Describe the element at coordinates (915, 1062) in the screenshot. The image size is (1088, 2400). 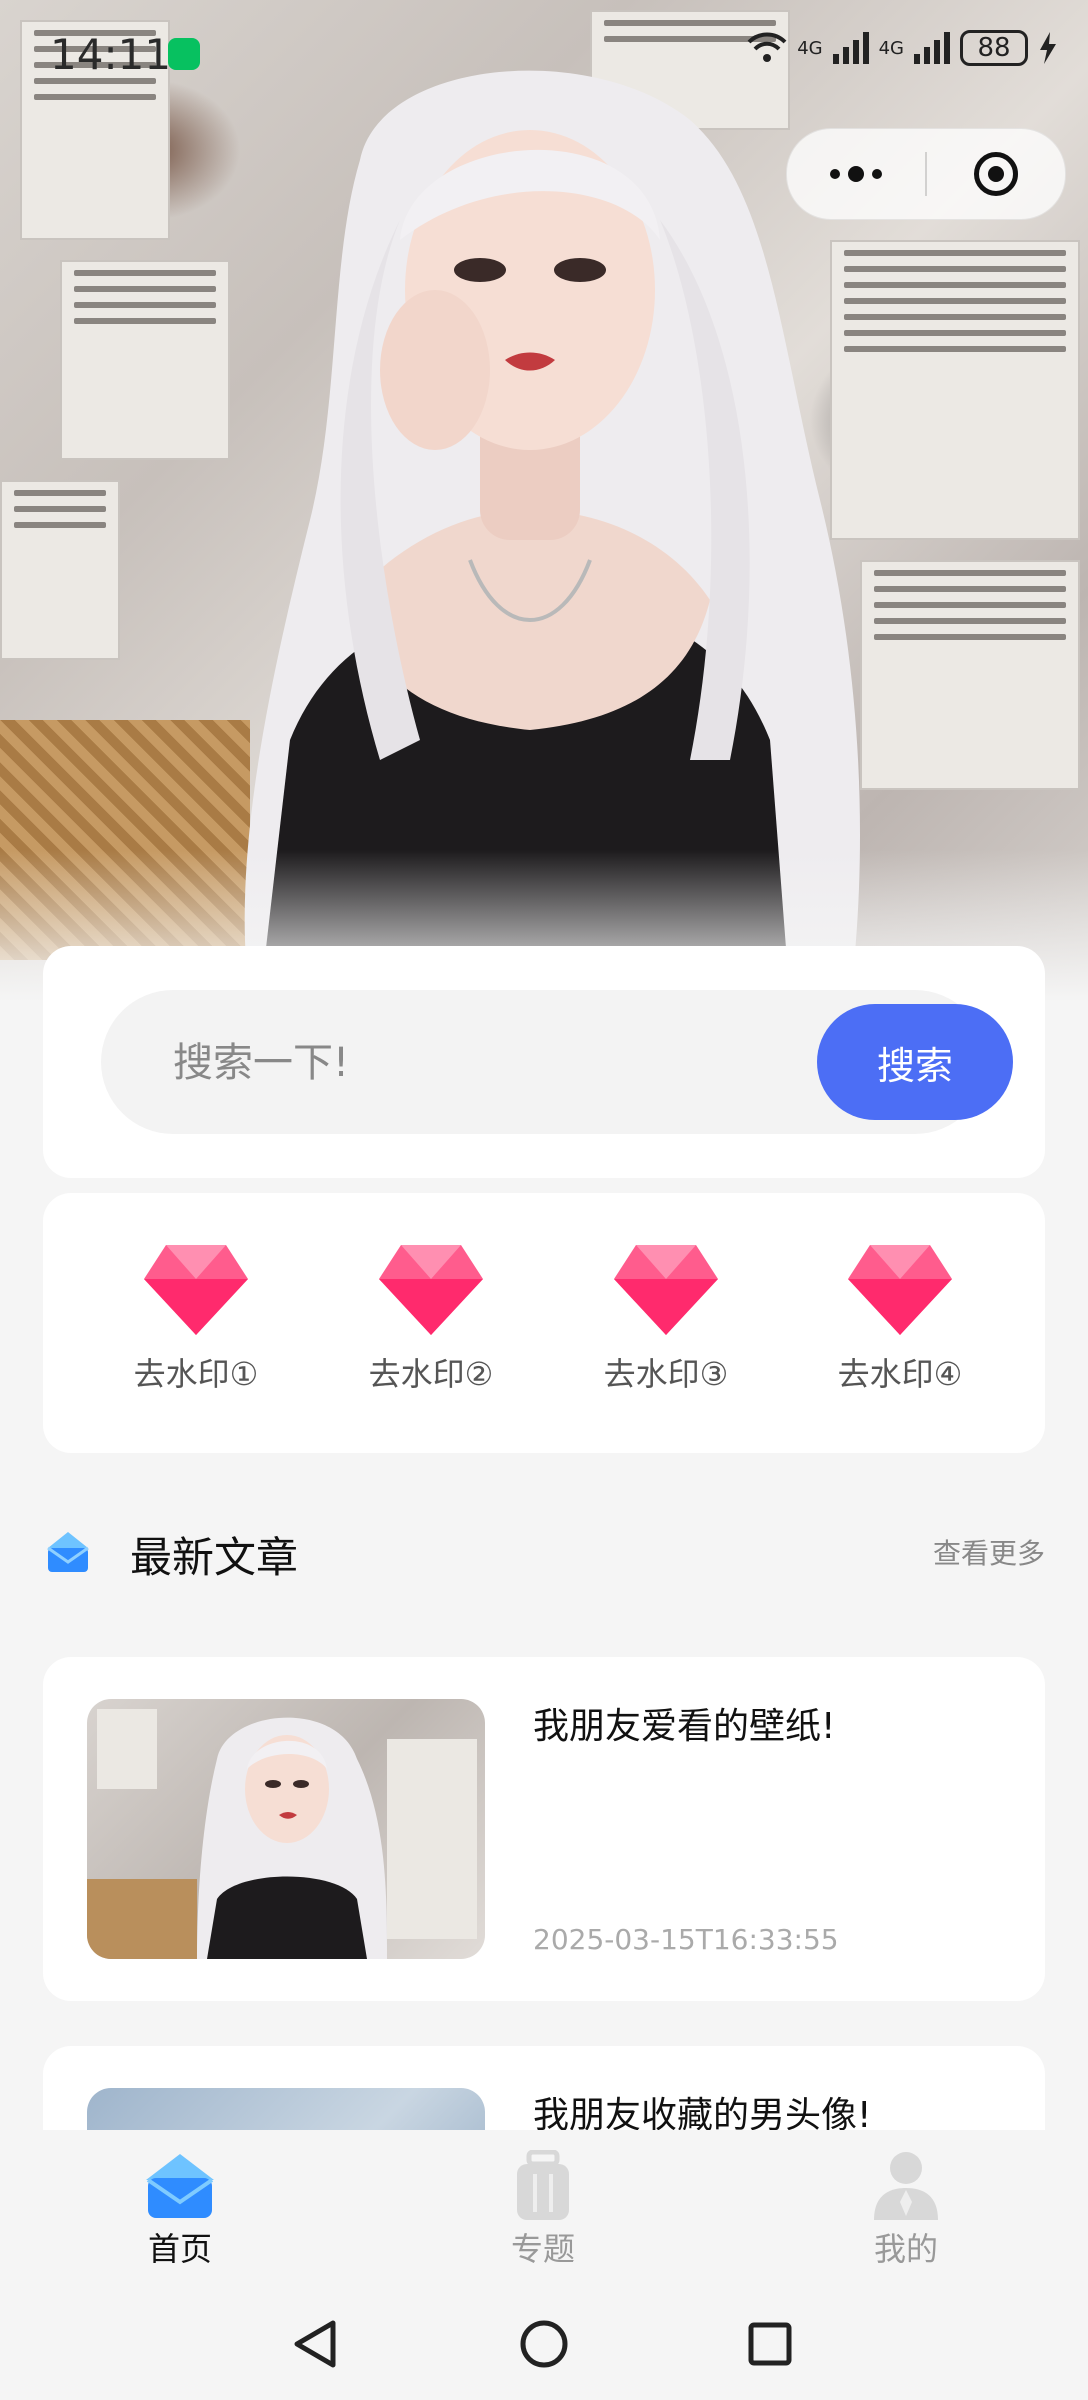
I see `search-button: 搜索` at that location.